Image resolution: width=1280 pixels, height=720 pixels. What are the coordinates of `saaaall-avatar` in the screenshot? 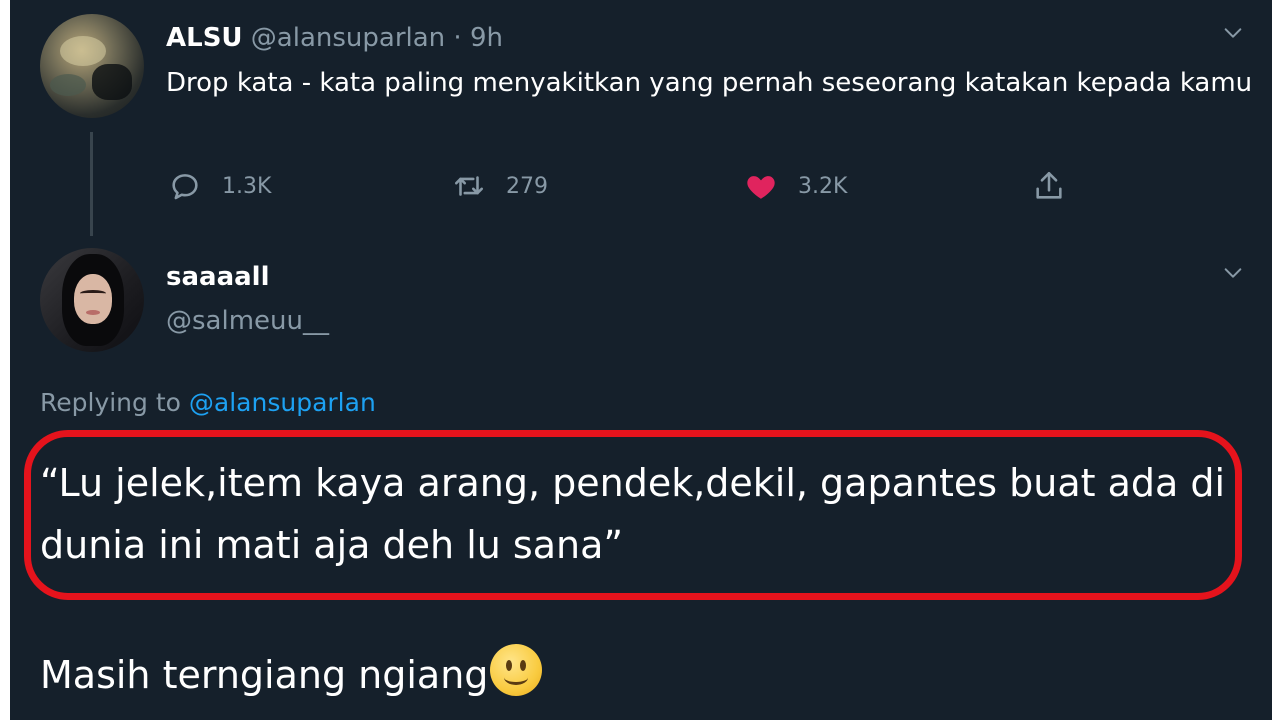 It's located at (92, 300).